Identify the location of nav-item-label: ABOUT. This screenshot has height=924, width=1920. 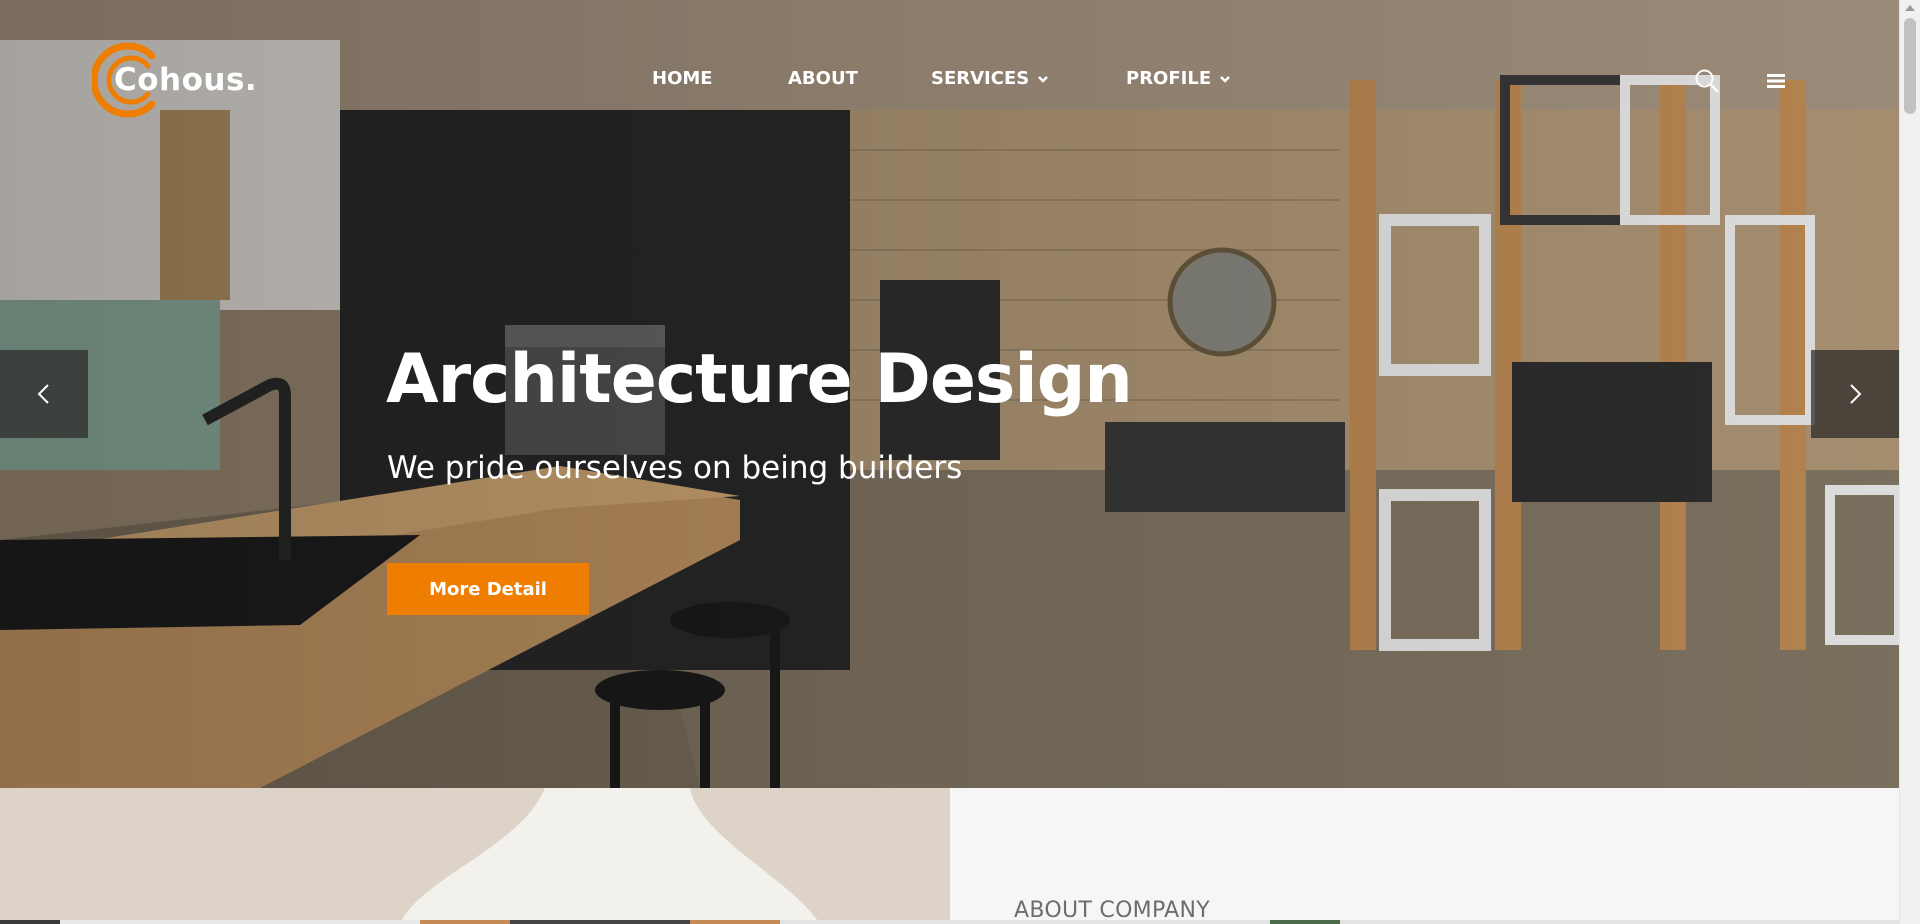
(823, 78).